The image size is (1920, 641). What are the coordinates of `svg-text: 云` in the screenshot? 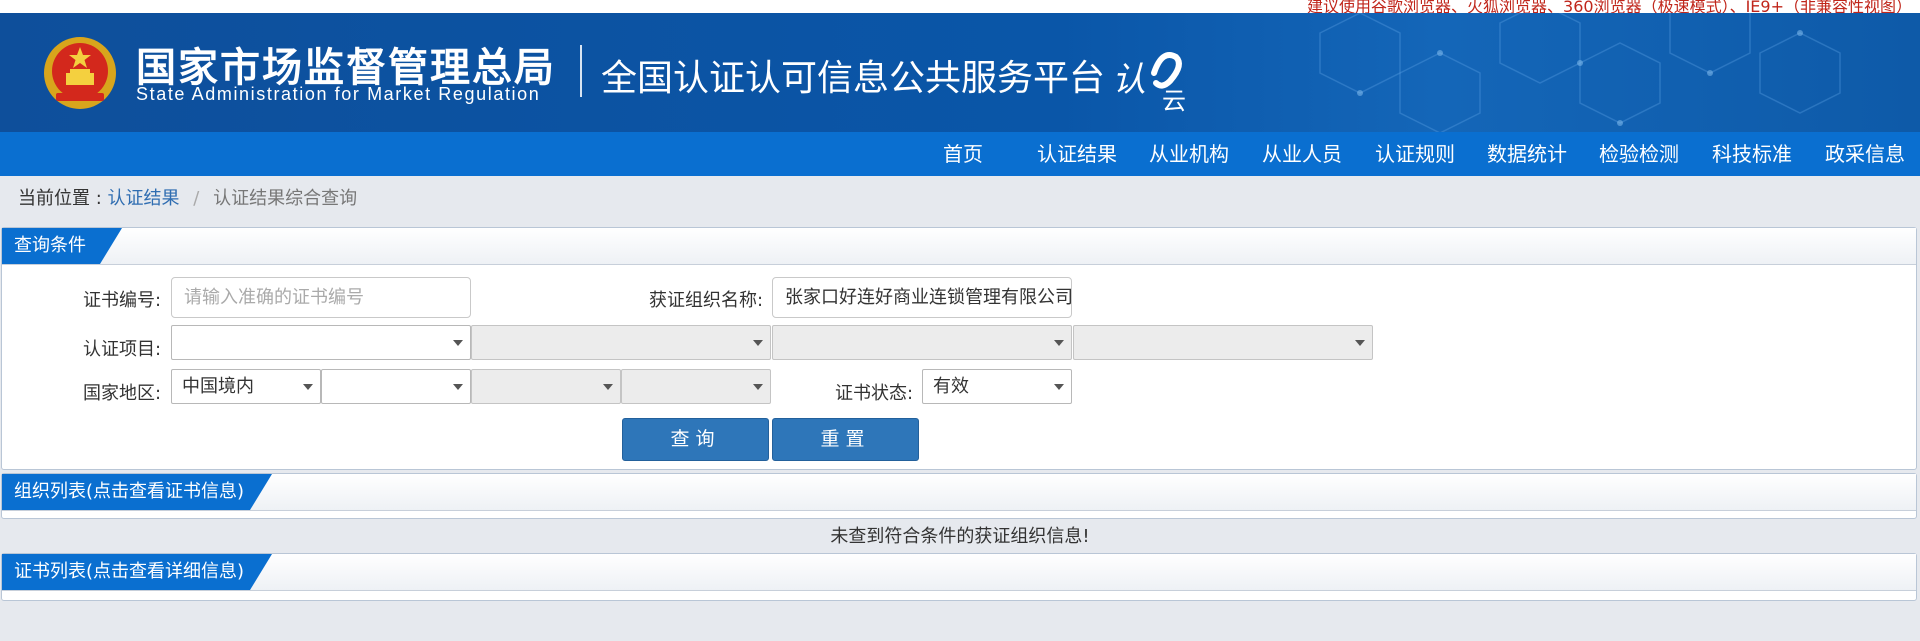 It's located at (1174, 100).